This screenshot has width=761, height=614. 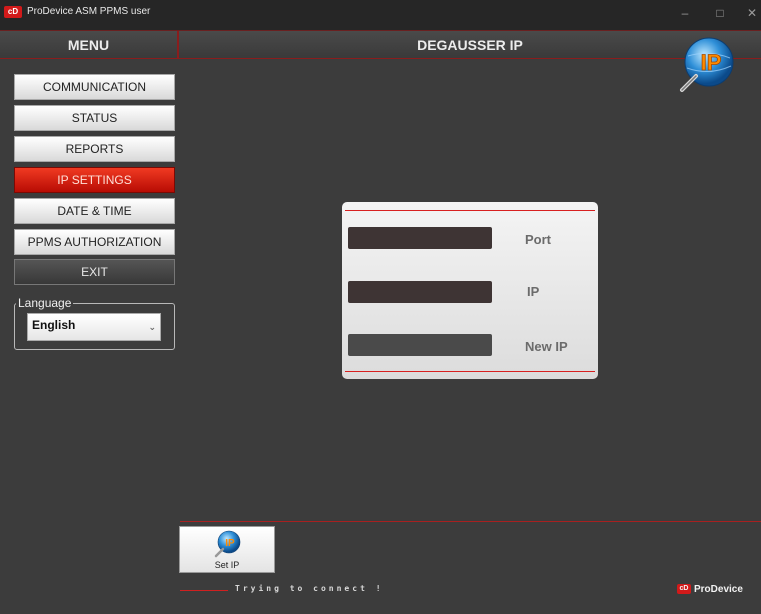 I want to click on status-message: Trying to connect !, so click(x=309, y=588).